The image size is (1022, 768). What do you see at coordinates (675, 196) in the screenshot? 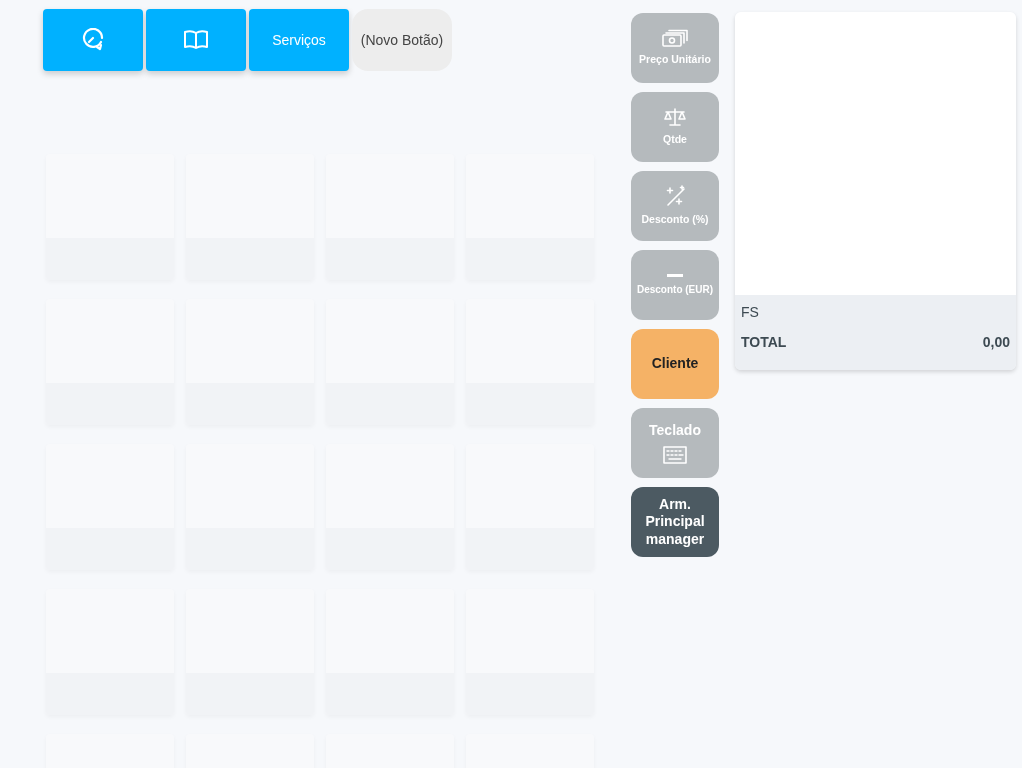
I see `magic-wand-icon` at bounding box center [675, 196].